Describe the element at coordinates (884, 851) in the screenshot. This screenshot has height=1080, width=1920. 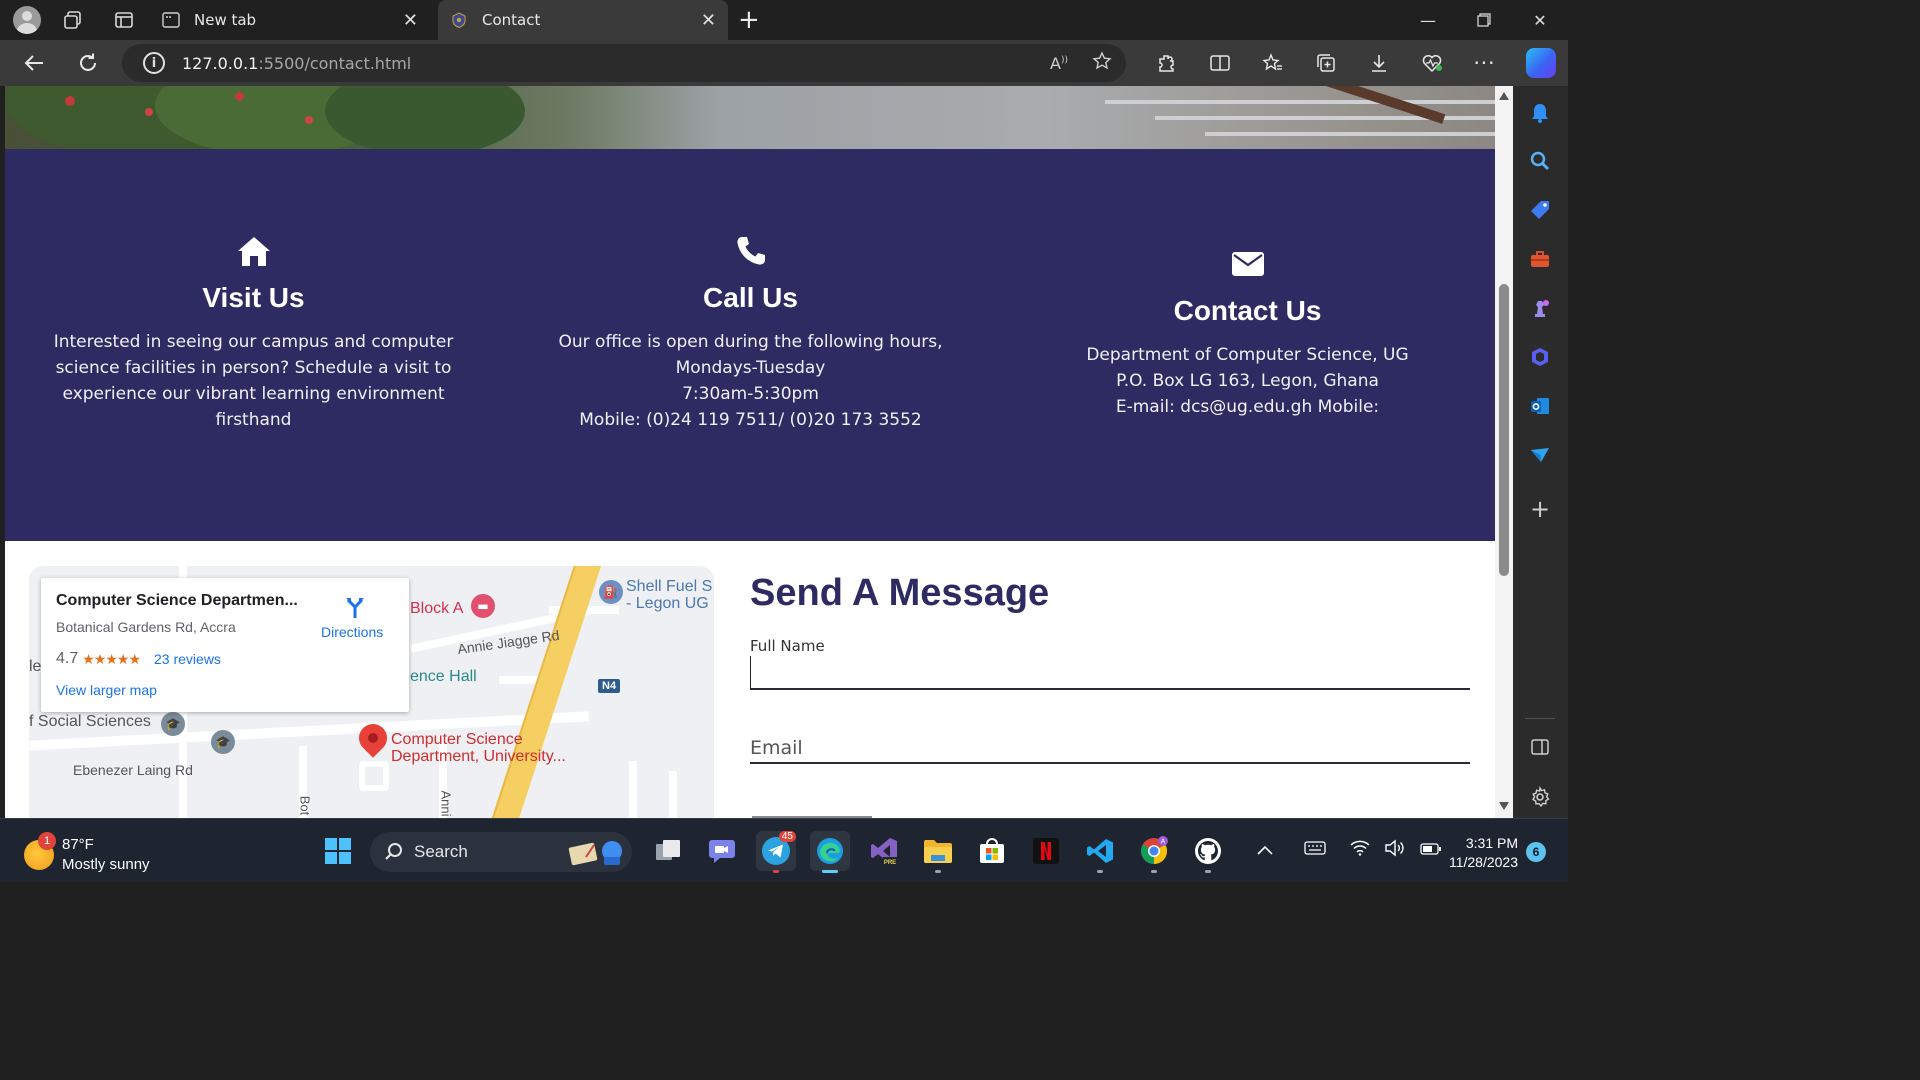
I see `visual-studio-preview-icon: PRE` at that location.